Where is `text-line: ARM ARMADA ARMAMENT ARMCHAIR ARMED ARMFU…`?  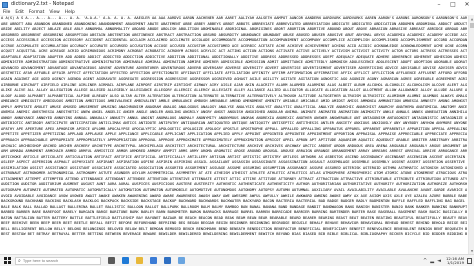 text-line: ARM ARMADA ARMAMENT ARMCHAIR ARMED ARMFU… is located at coordinates (234, 151).